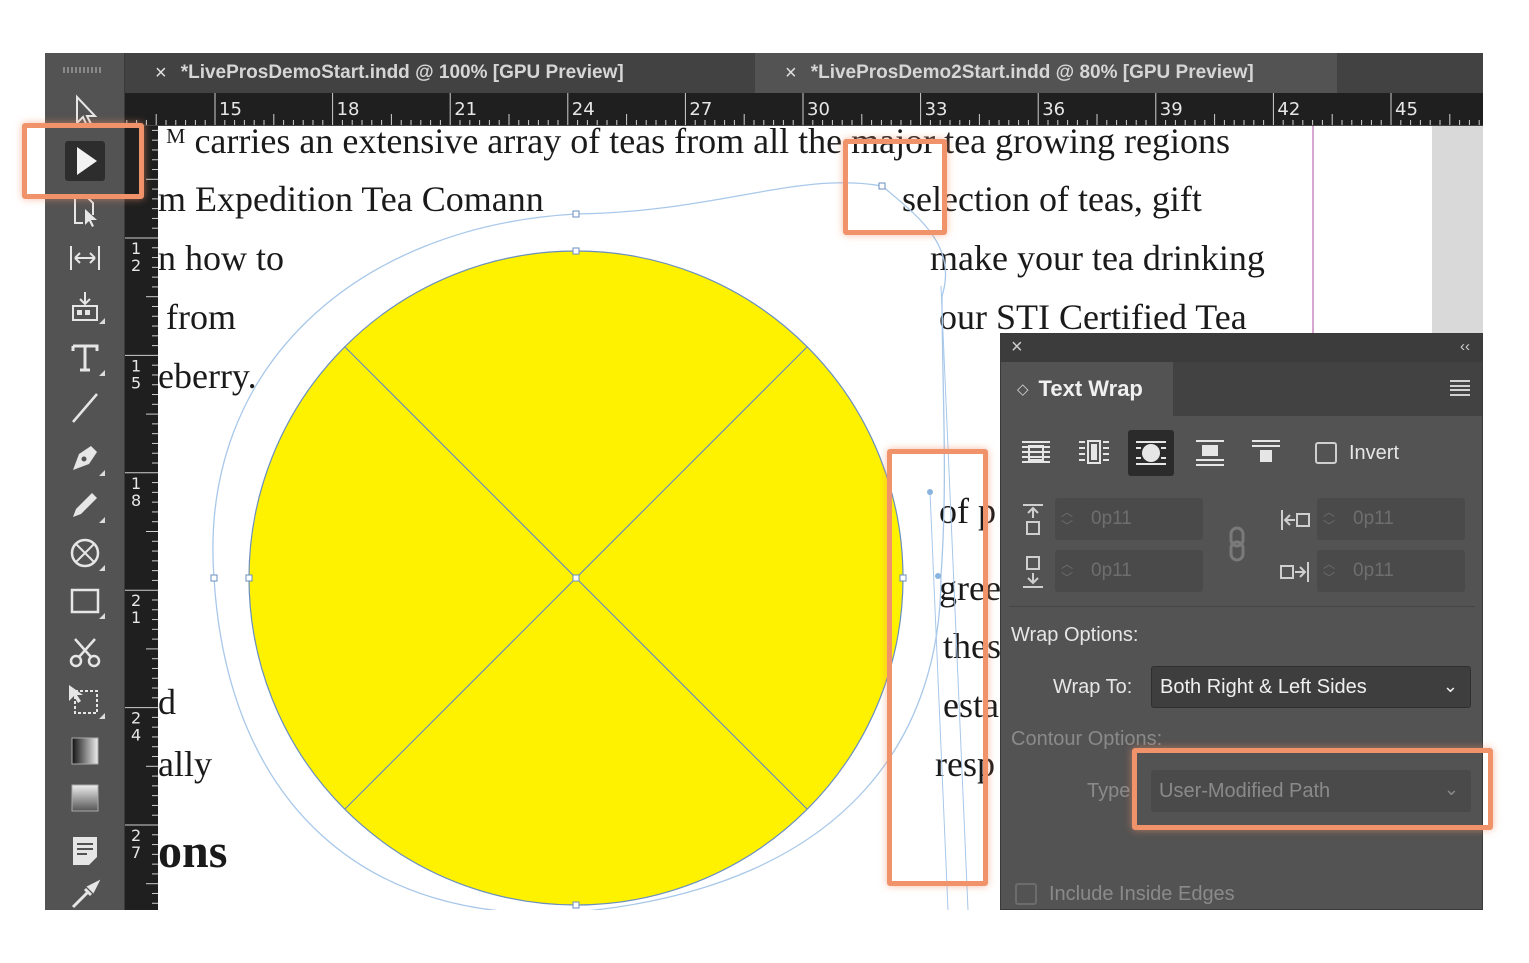  I want to click on ruler-label: 4, so click(136, 735).